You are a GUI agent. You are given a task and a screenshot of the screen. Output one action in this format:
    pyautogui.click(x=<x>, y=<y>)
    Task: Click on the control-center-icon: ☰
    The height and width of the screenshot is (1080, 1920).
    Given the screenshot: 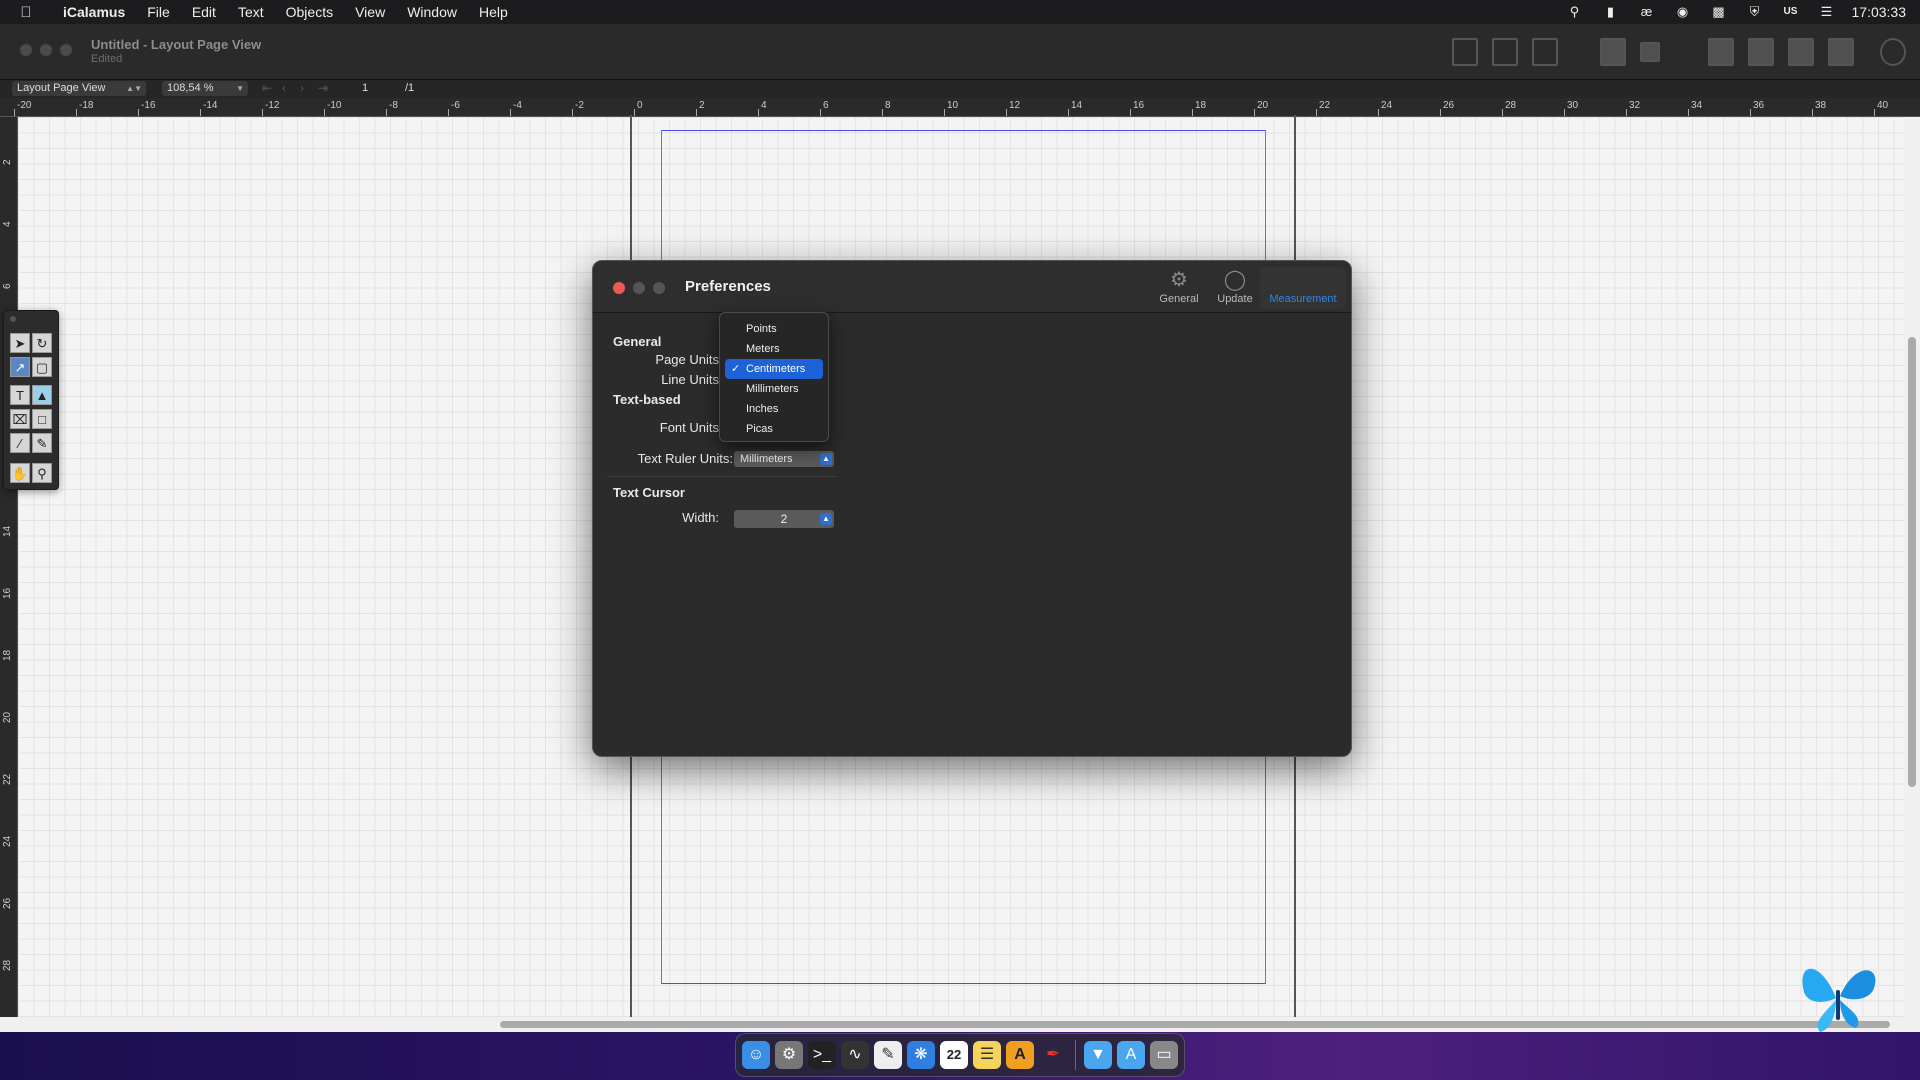 What is the action you would take?
    pyautogui.click(x=1827, y=12)
    